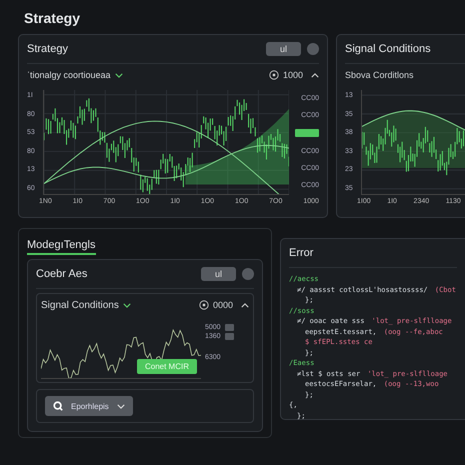 The height and width of the screenshot is (465, 465). What do you see at coordinates (48, 49) in the screenshot?
I see `card-title: Strategy` at bounding box center [48, 49].